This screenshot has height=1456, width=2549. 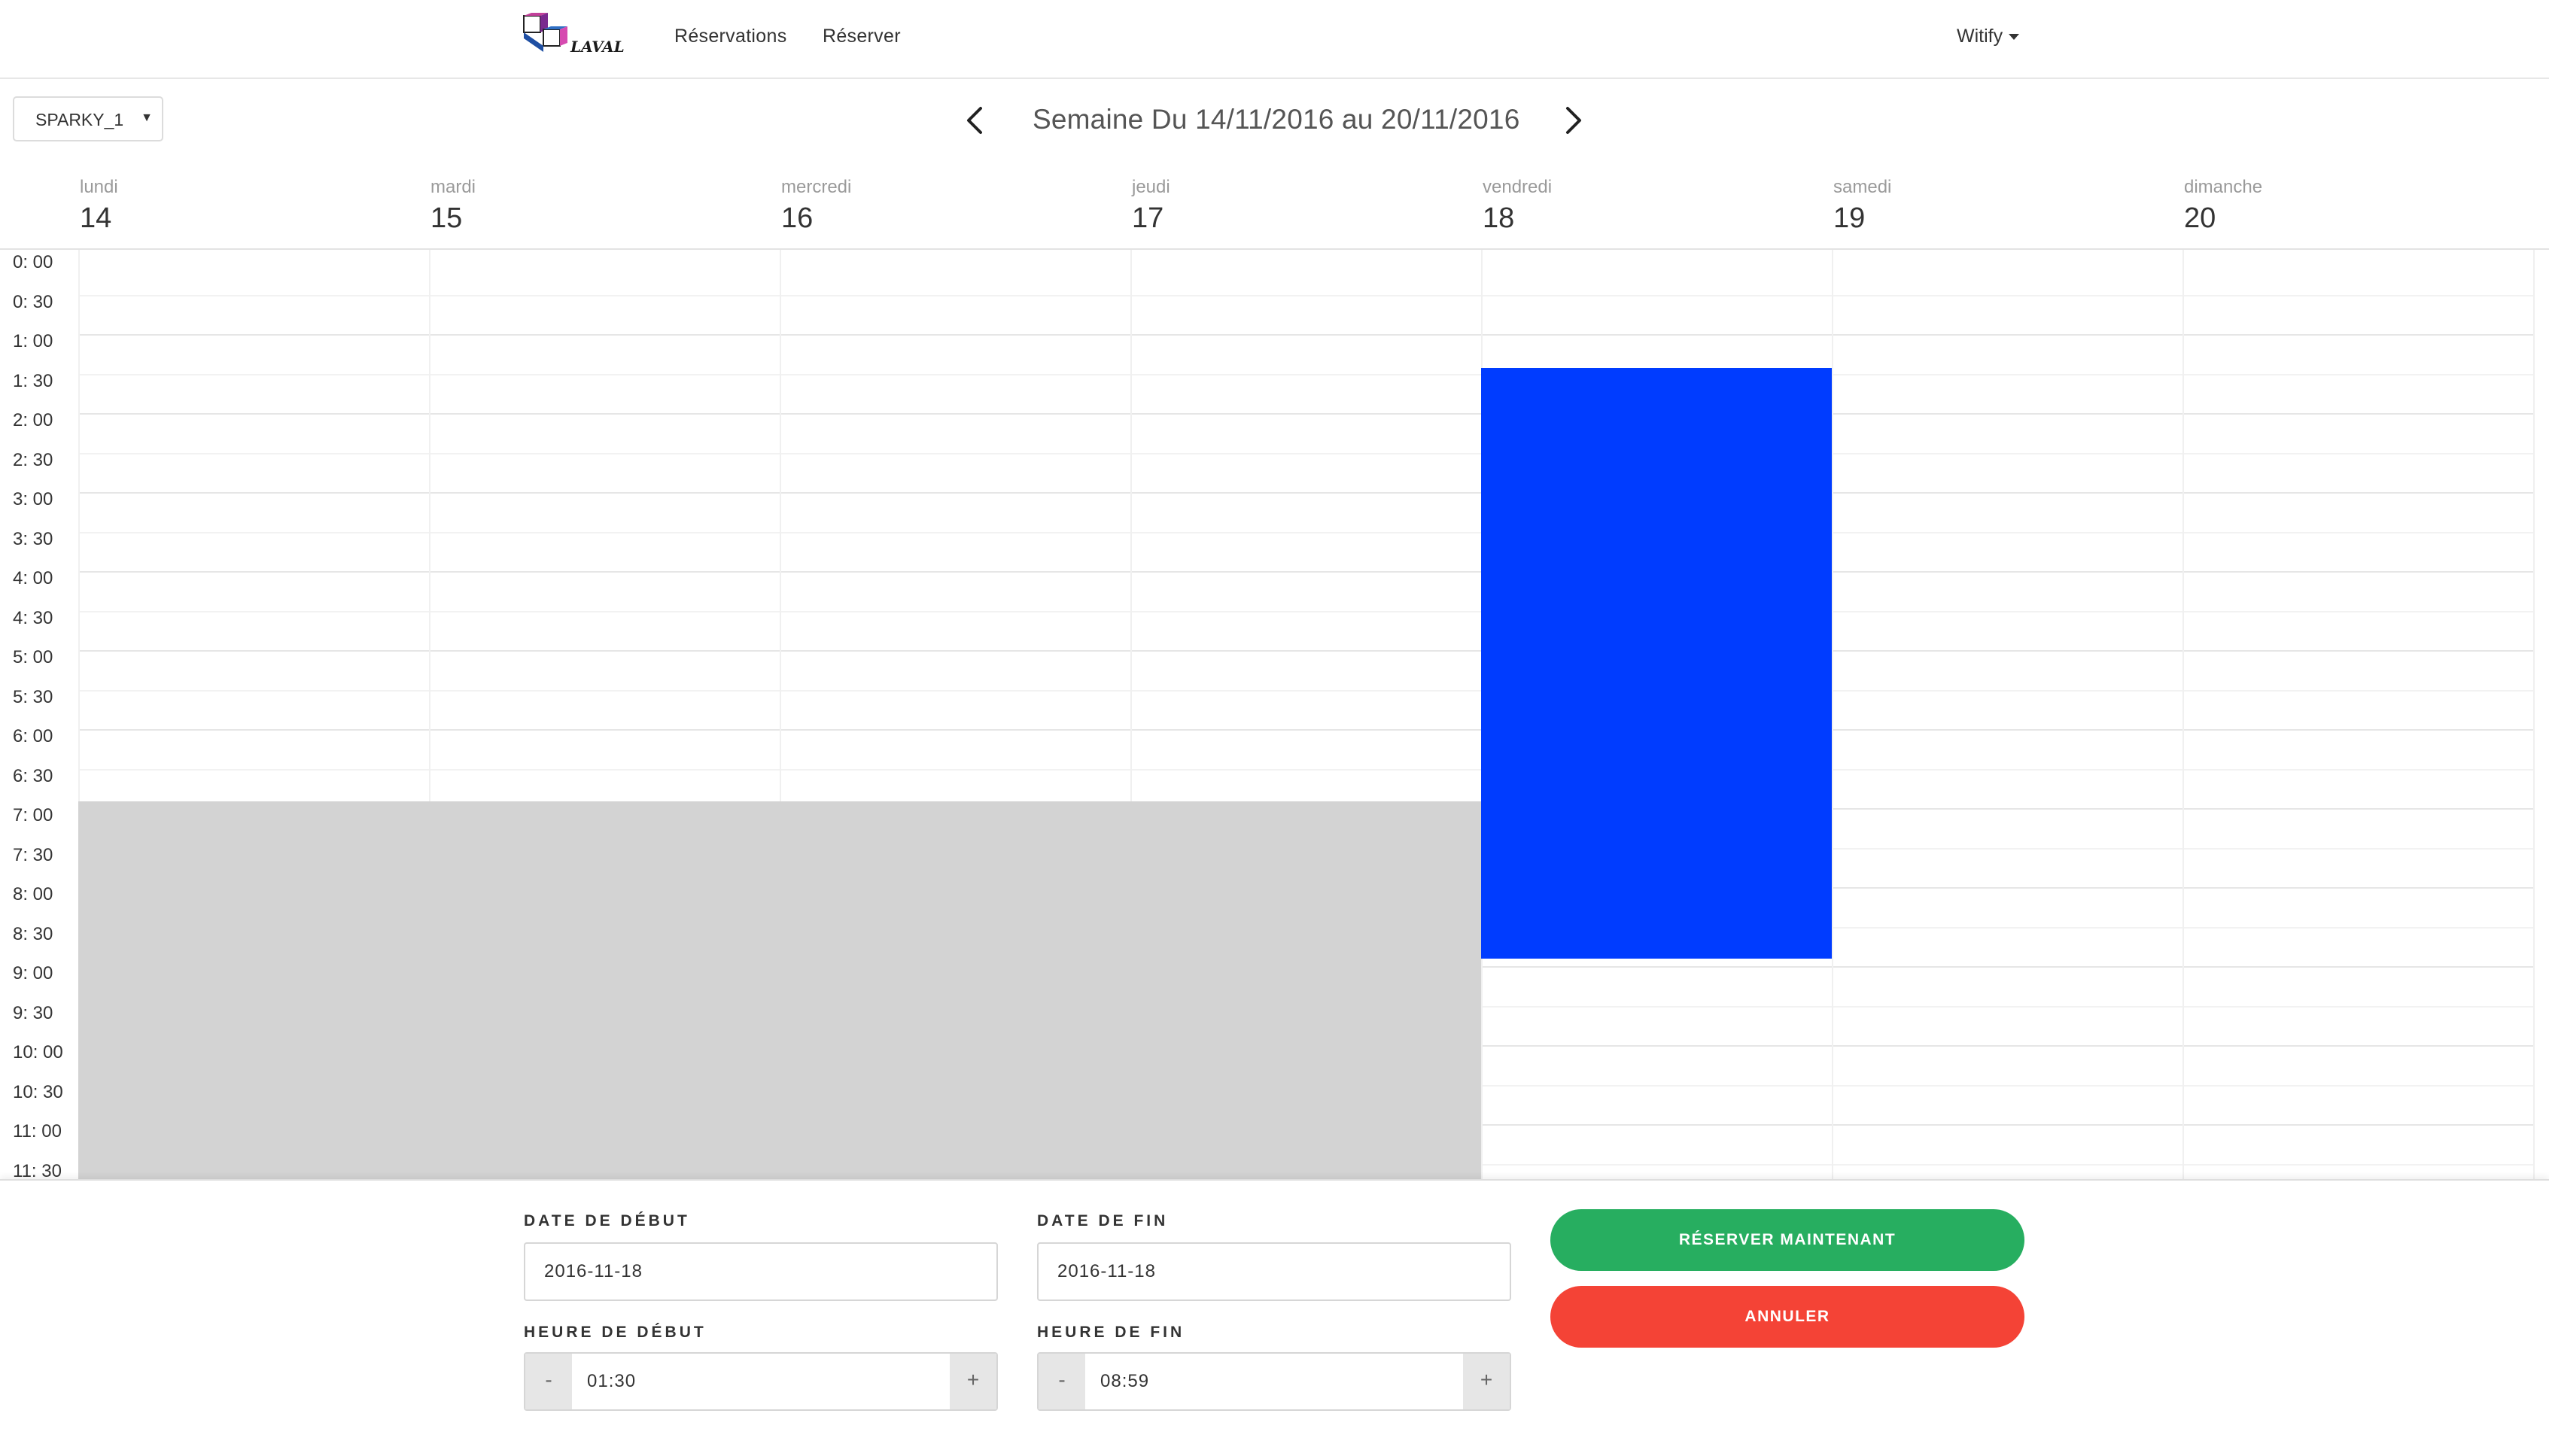 What do you see at coordinates (597, 47) in the screenshot?
I see `svg-text: LAVAL` at bounding box center [597, 47].